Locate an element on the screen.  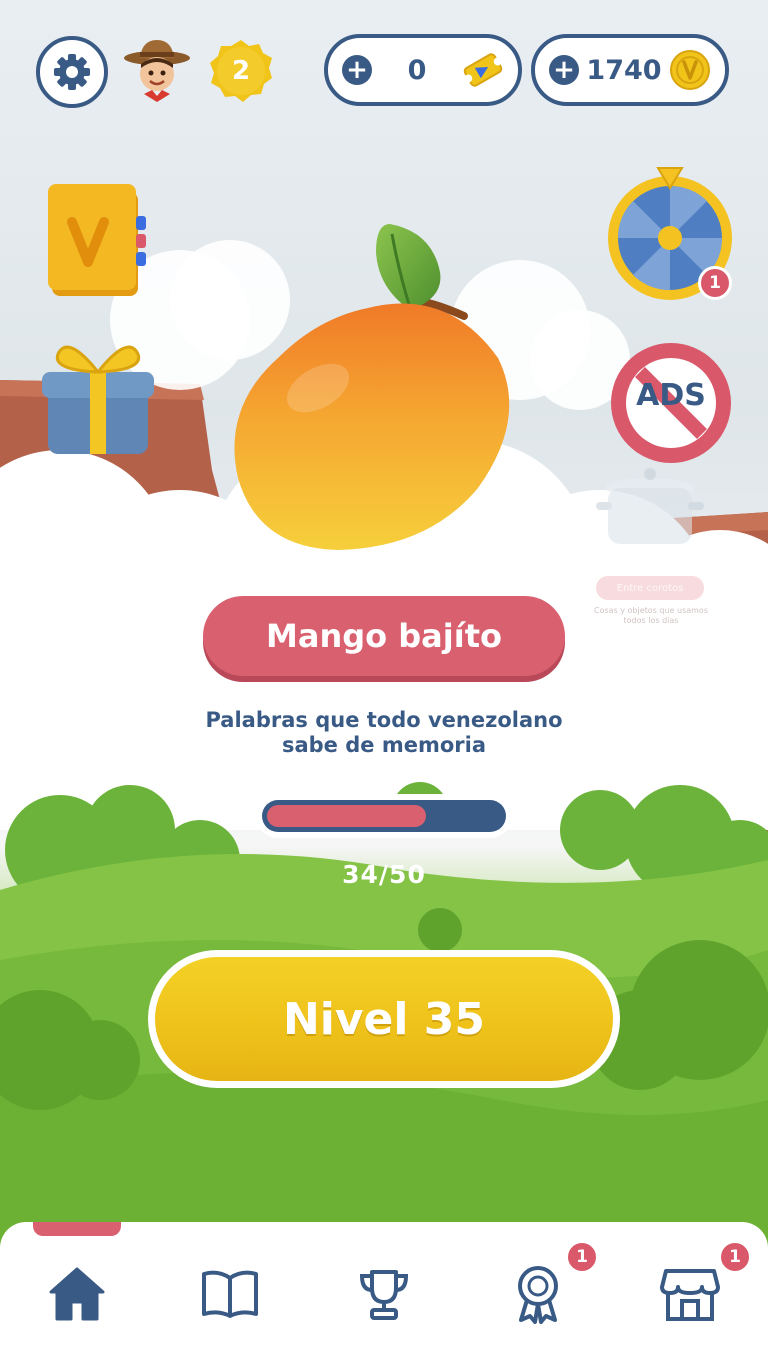
trophy-icon is located at coordinates (384, 1295).